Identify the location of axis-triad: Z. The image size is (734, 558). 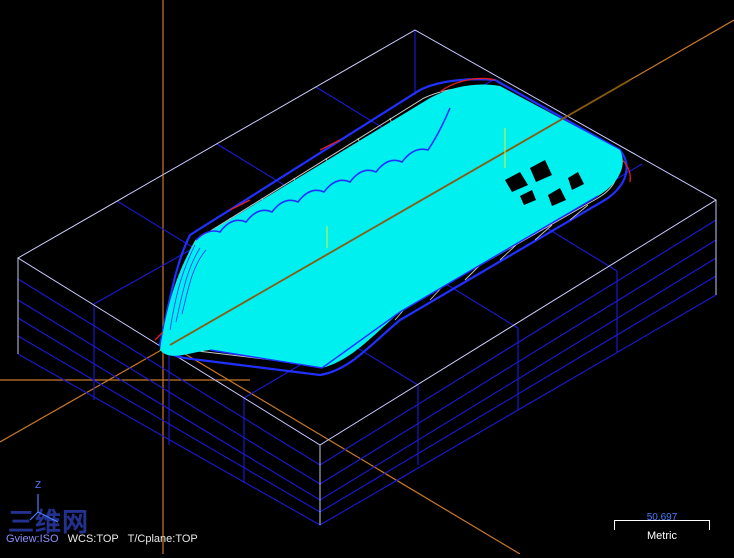
(48, 503).